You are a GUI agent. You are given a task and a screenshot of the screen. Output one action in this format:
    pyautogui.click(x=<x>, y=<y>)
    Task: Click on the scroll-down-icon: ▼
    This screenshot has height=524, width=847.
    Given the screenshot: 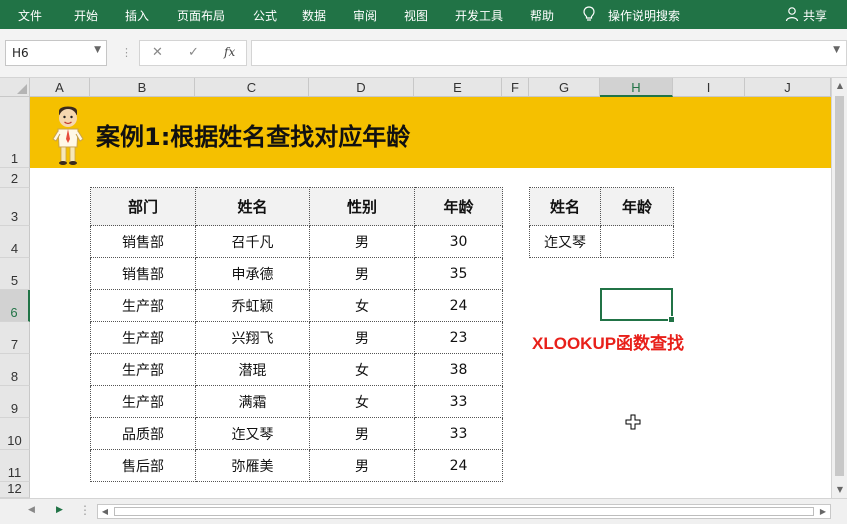 What is the action you would take?
    pyautogui.click(x=839, y=490)
    